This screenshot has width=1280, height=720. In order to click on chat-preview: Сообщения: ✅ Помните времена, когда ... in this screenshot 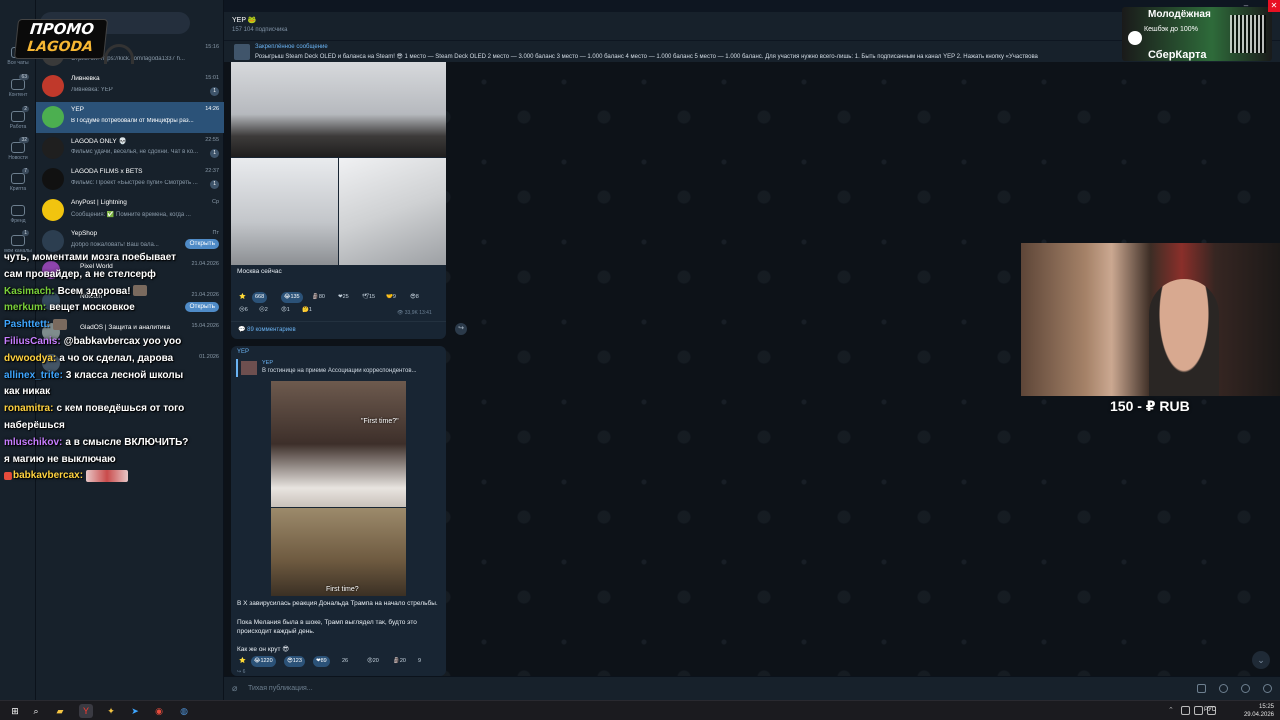, I will do `click(131, 215)`.